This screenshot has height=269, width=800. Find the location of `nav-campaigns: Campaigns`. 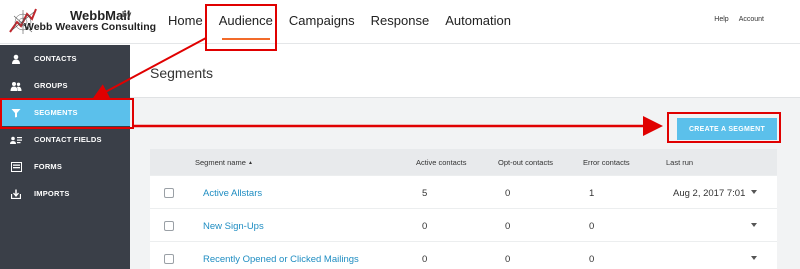

nav-campaigns: Campaigns is located at coordinates (322, 22).